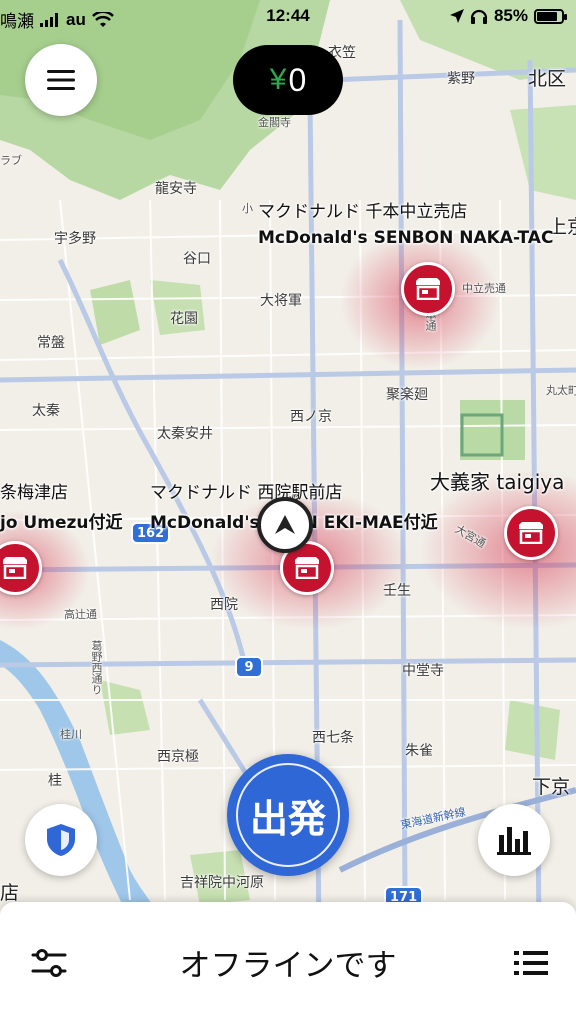 The image size is (576, 1024). I want to click on current-location-marker, so click(285, 525).